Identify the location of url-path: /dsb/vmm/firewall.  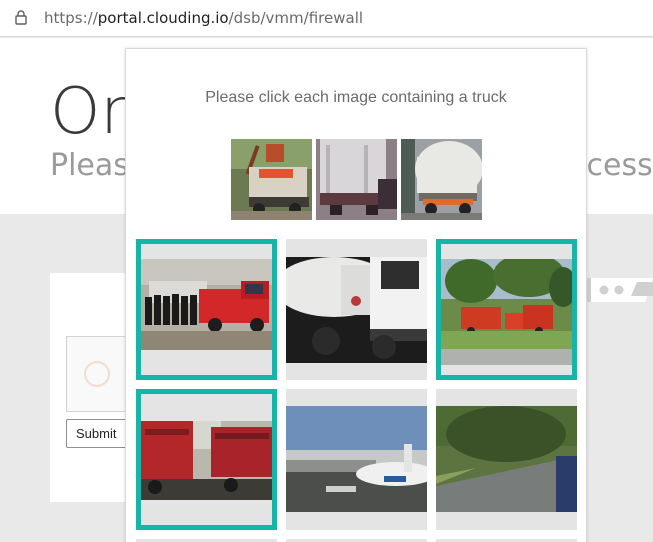
(296, 18).